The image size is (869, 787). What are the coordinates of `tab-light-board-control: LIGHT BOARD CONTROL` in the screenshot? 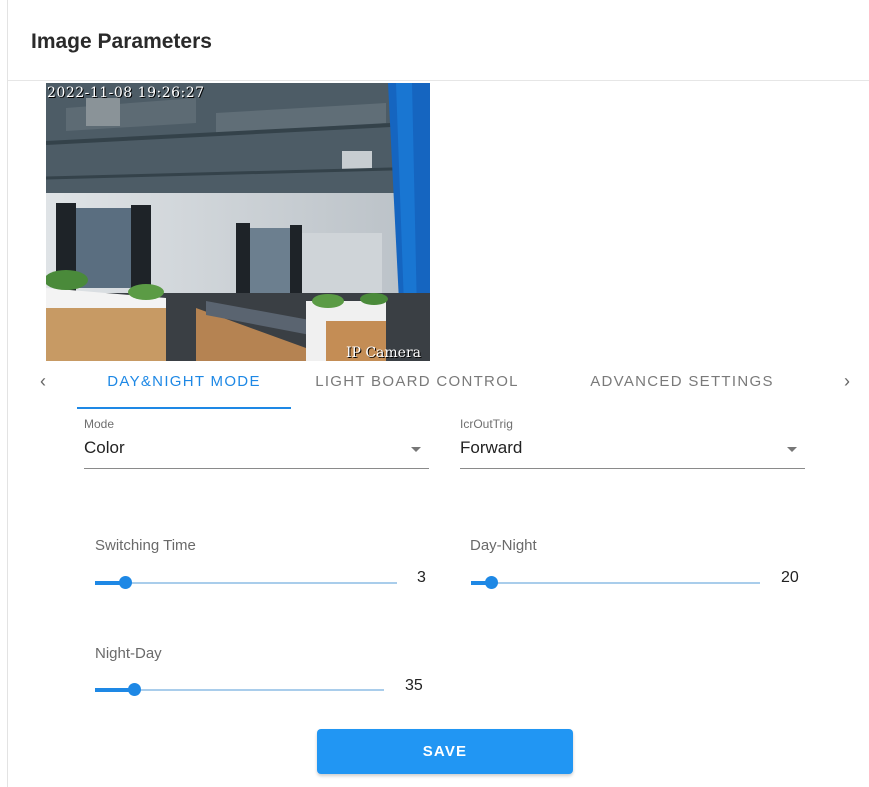 It's located at (417, 381).